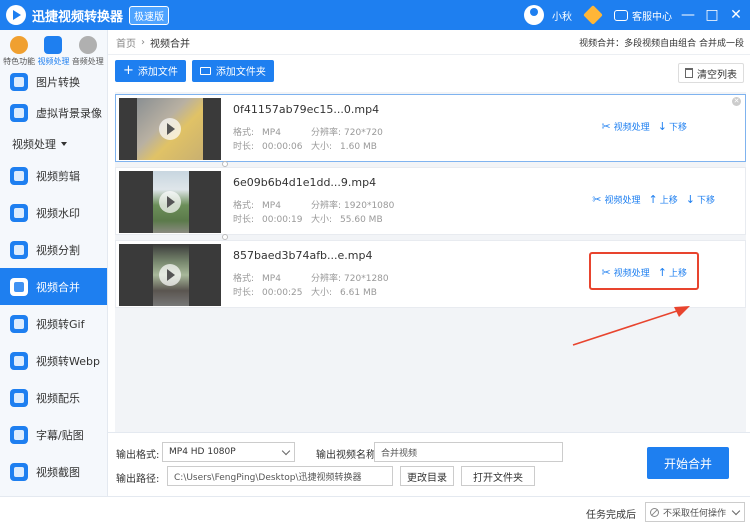 This screenshot has height=528, width=750. Describe the element at coordinates (53, 175) in the screenshot. I see `sidebar-item-edit: 视频剪辑` at that location.